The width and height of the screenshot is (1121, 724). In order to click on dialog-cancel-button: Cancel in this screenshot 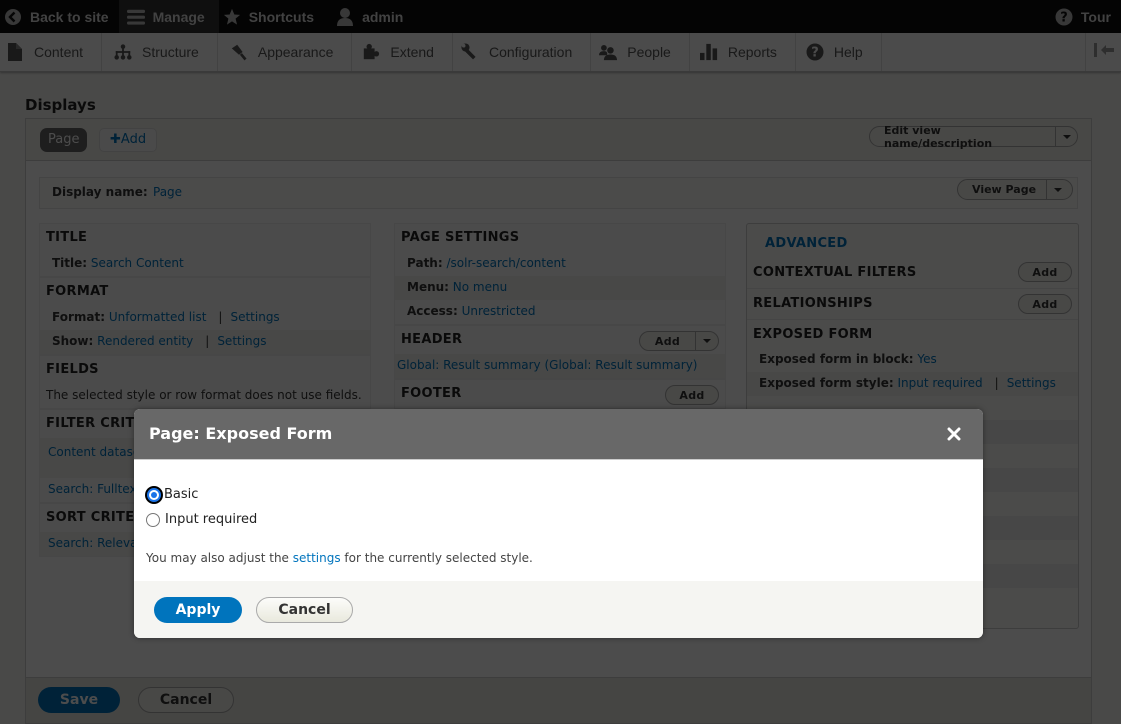, I will do `click(304, 610)`.